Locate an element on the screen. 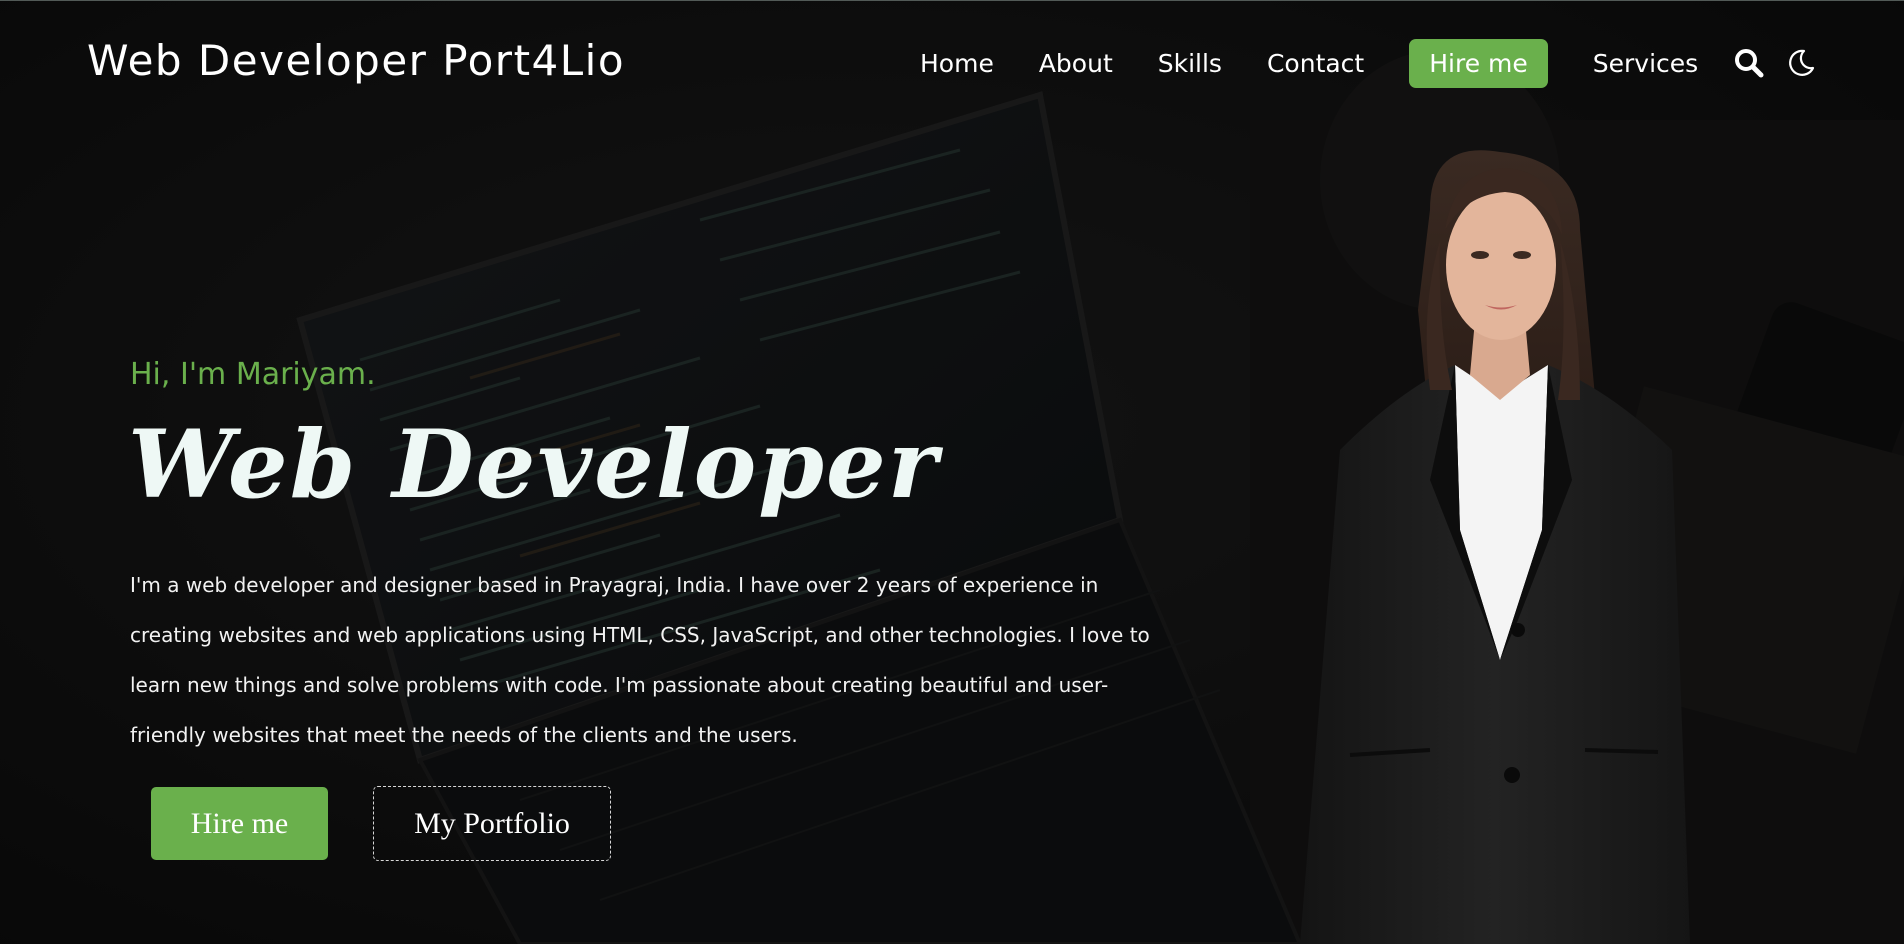 Image resolution: width=1904 pixels, height=944 pixels. nav-home: Home is located at coordinates (957, 63).